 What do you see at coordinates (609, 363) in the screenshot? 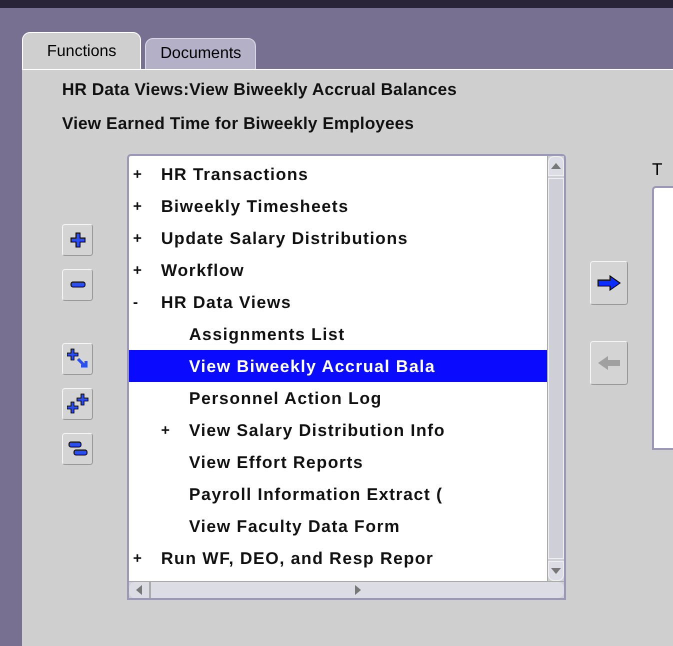
I see `left-arrow-icon` at bounding box center [609, 363].